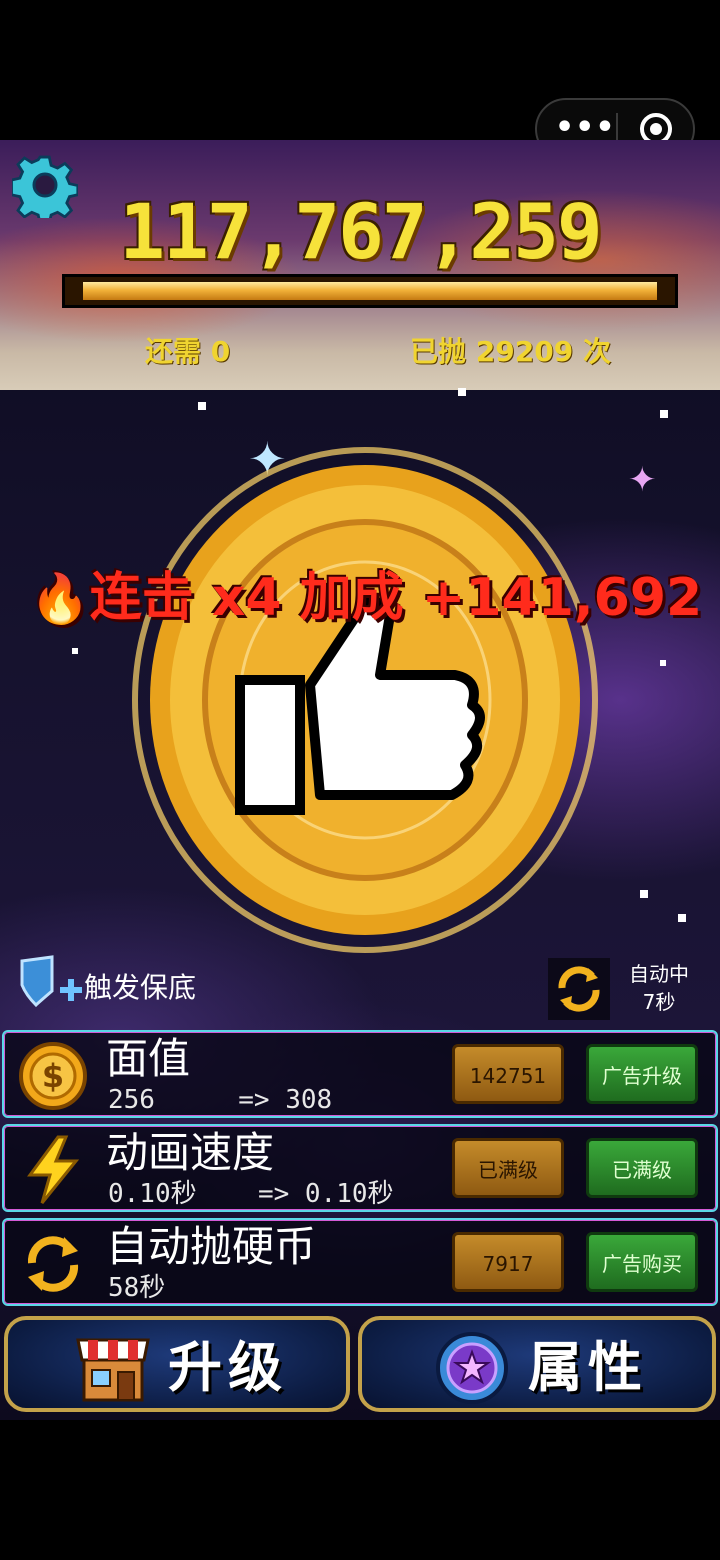  I want to click on progress-bar, so click(370, 291).